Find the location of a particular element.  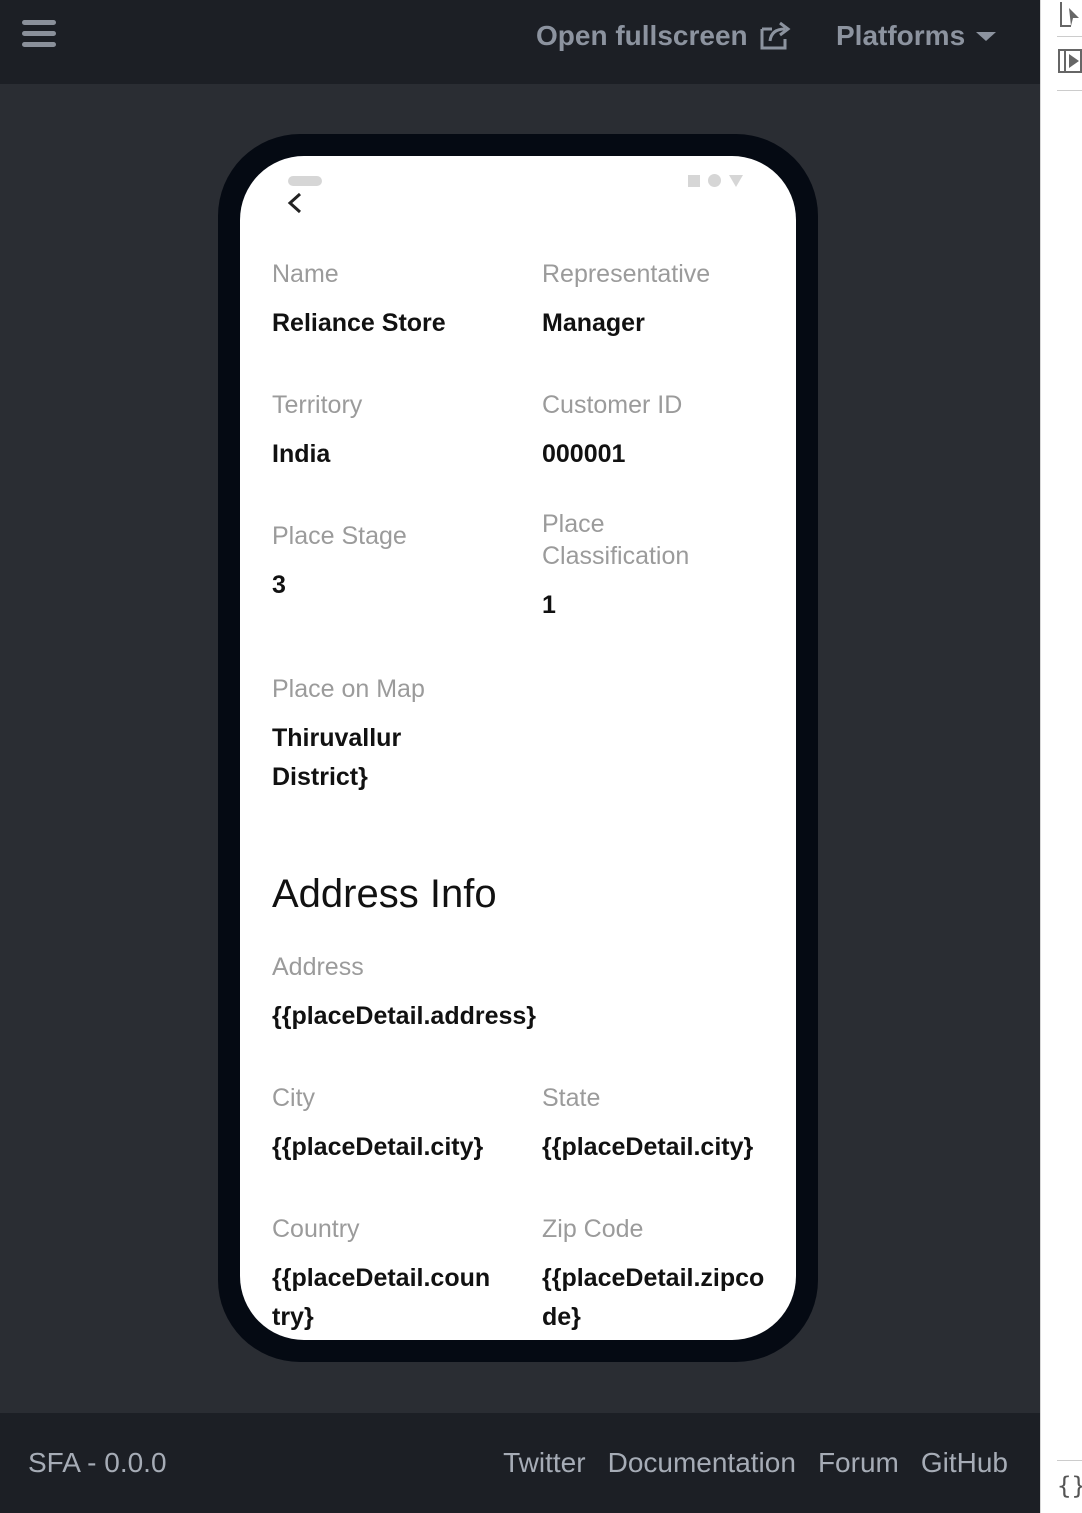

place-on-map-value: Thiruvallur District} is located at coordinates (337, 757).